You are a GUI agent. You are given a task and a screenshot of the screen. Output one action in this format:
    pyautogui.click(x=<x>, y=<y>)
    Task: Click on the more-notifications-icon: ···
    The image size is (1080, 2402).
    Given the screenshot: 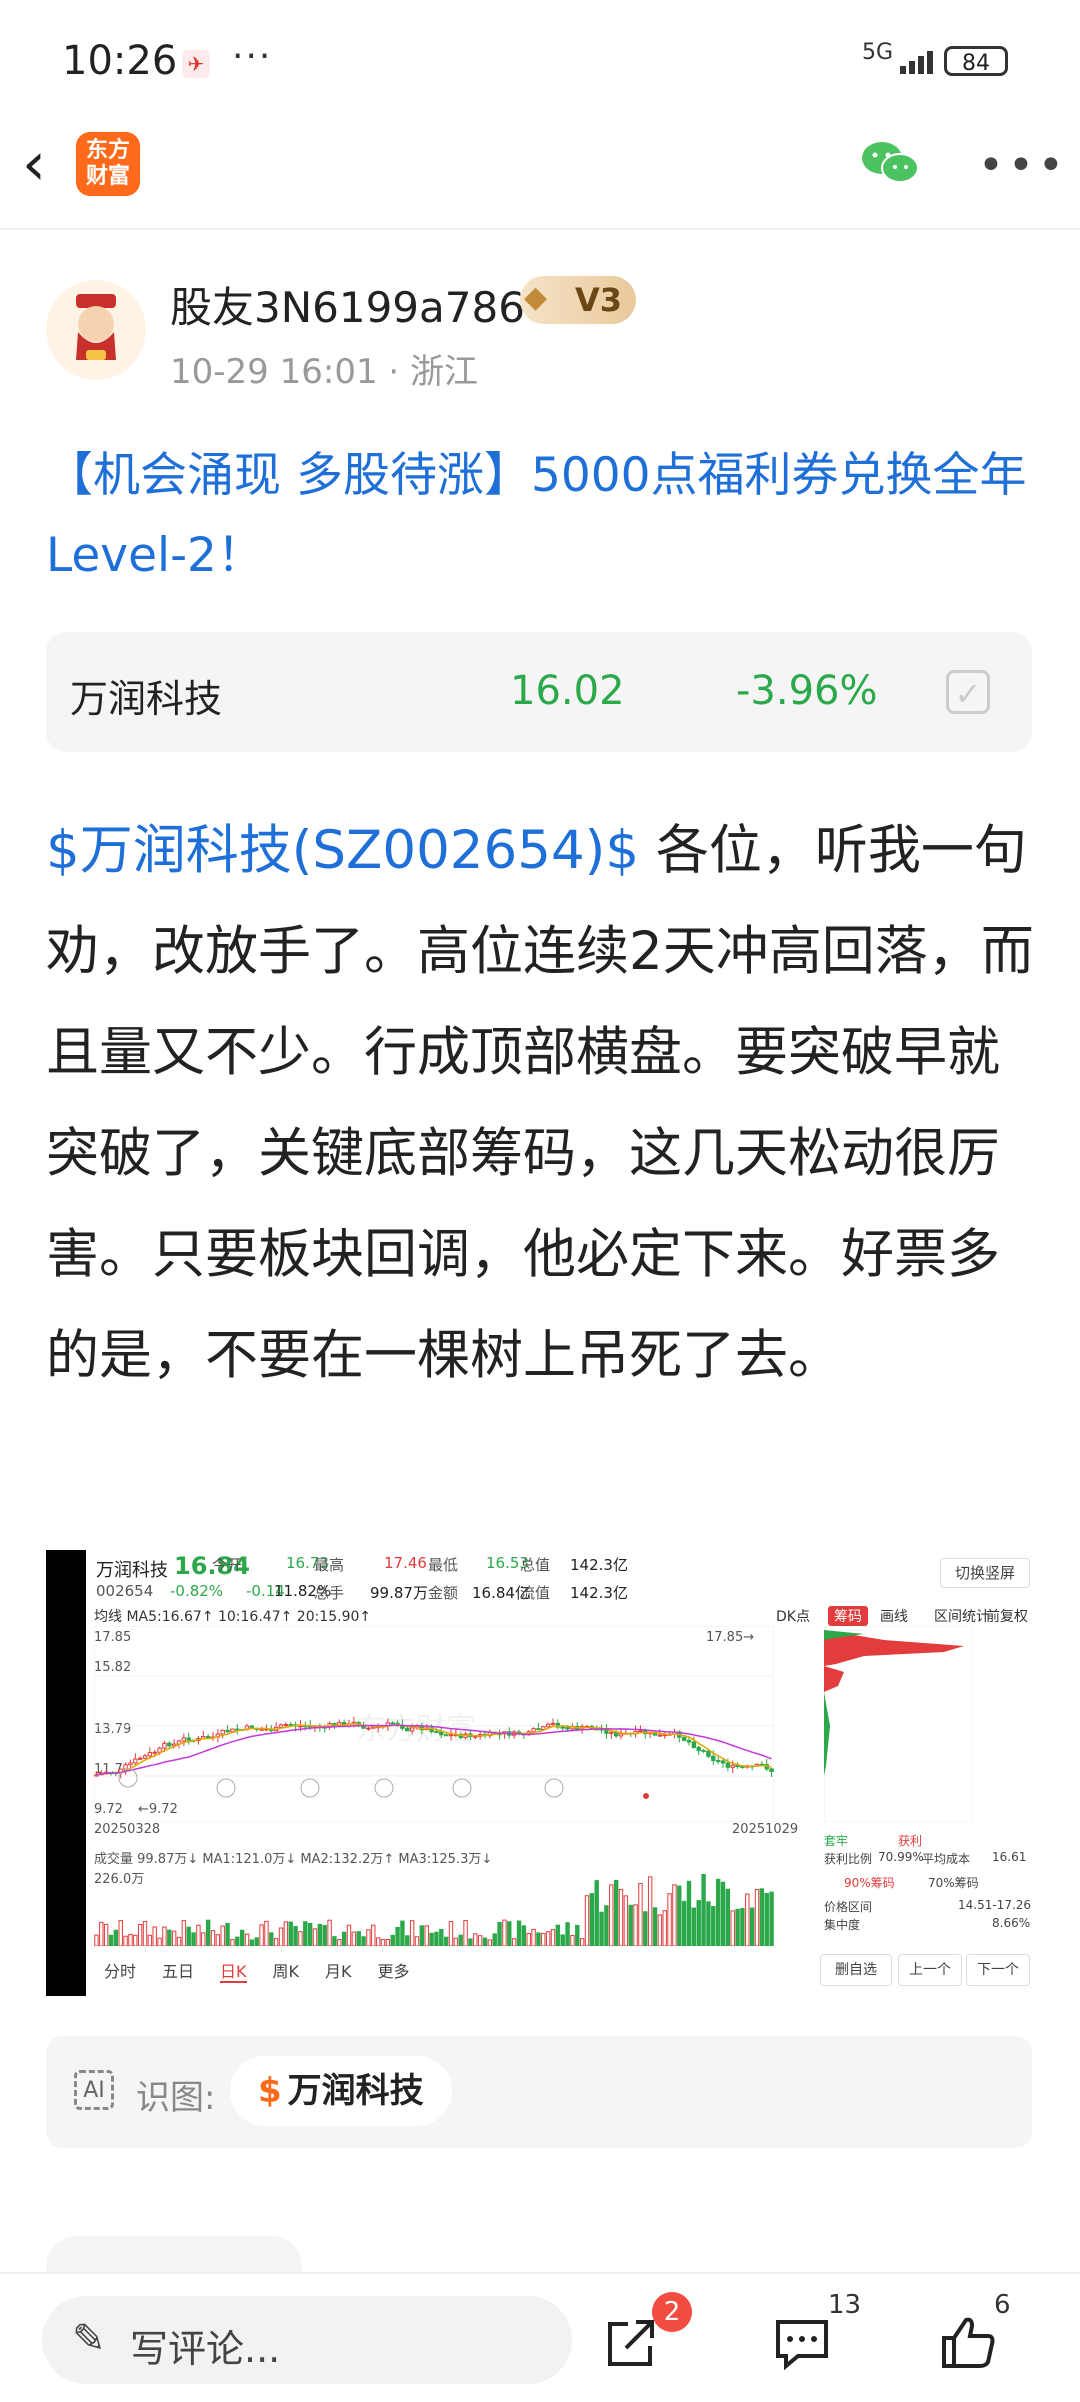 What is the action you would take?
    pyautogui.click(x=252, y=56)
    